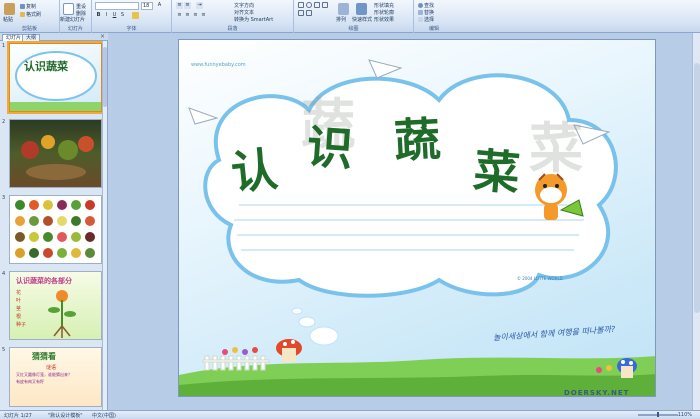  What do you see at coordinates (309, 5) in the screenshot?
I see `shape-oval-icon` at bounding box center [309, 5].